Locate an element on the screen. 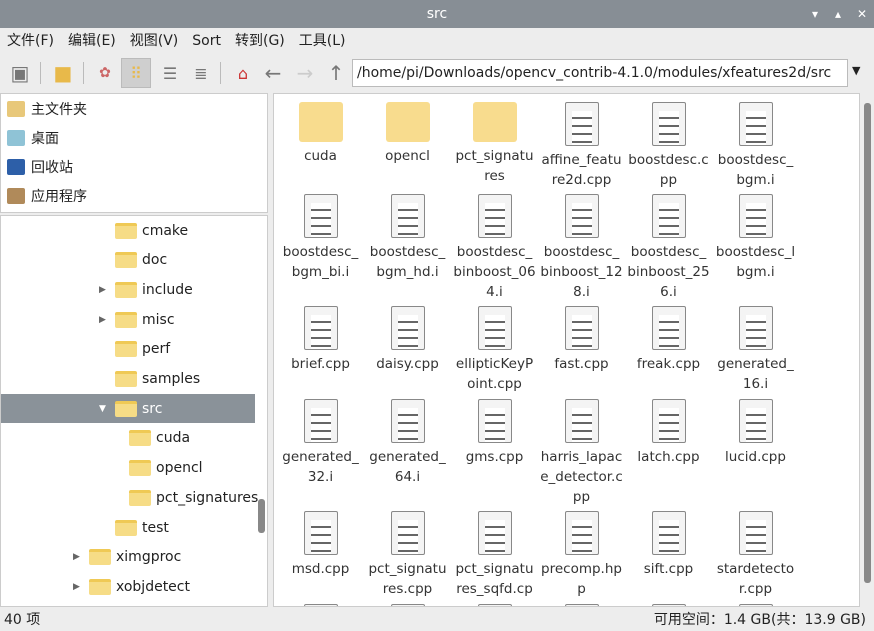 Image resolution: width=874 pixels, height=631 pixels. tree-item: pct_signatures is located at coordinates (129, 497).